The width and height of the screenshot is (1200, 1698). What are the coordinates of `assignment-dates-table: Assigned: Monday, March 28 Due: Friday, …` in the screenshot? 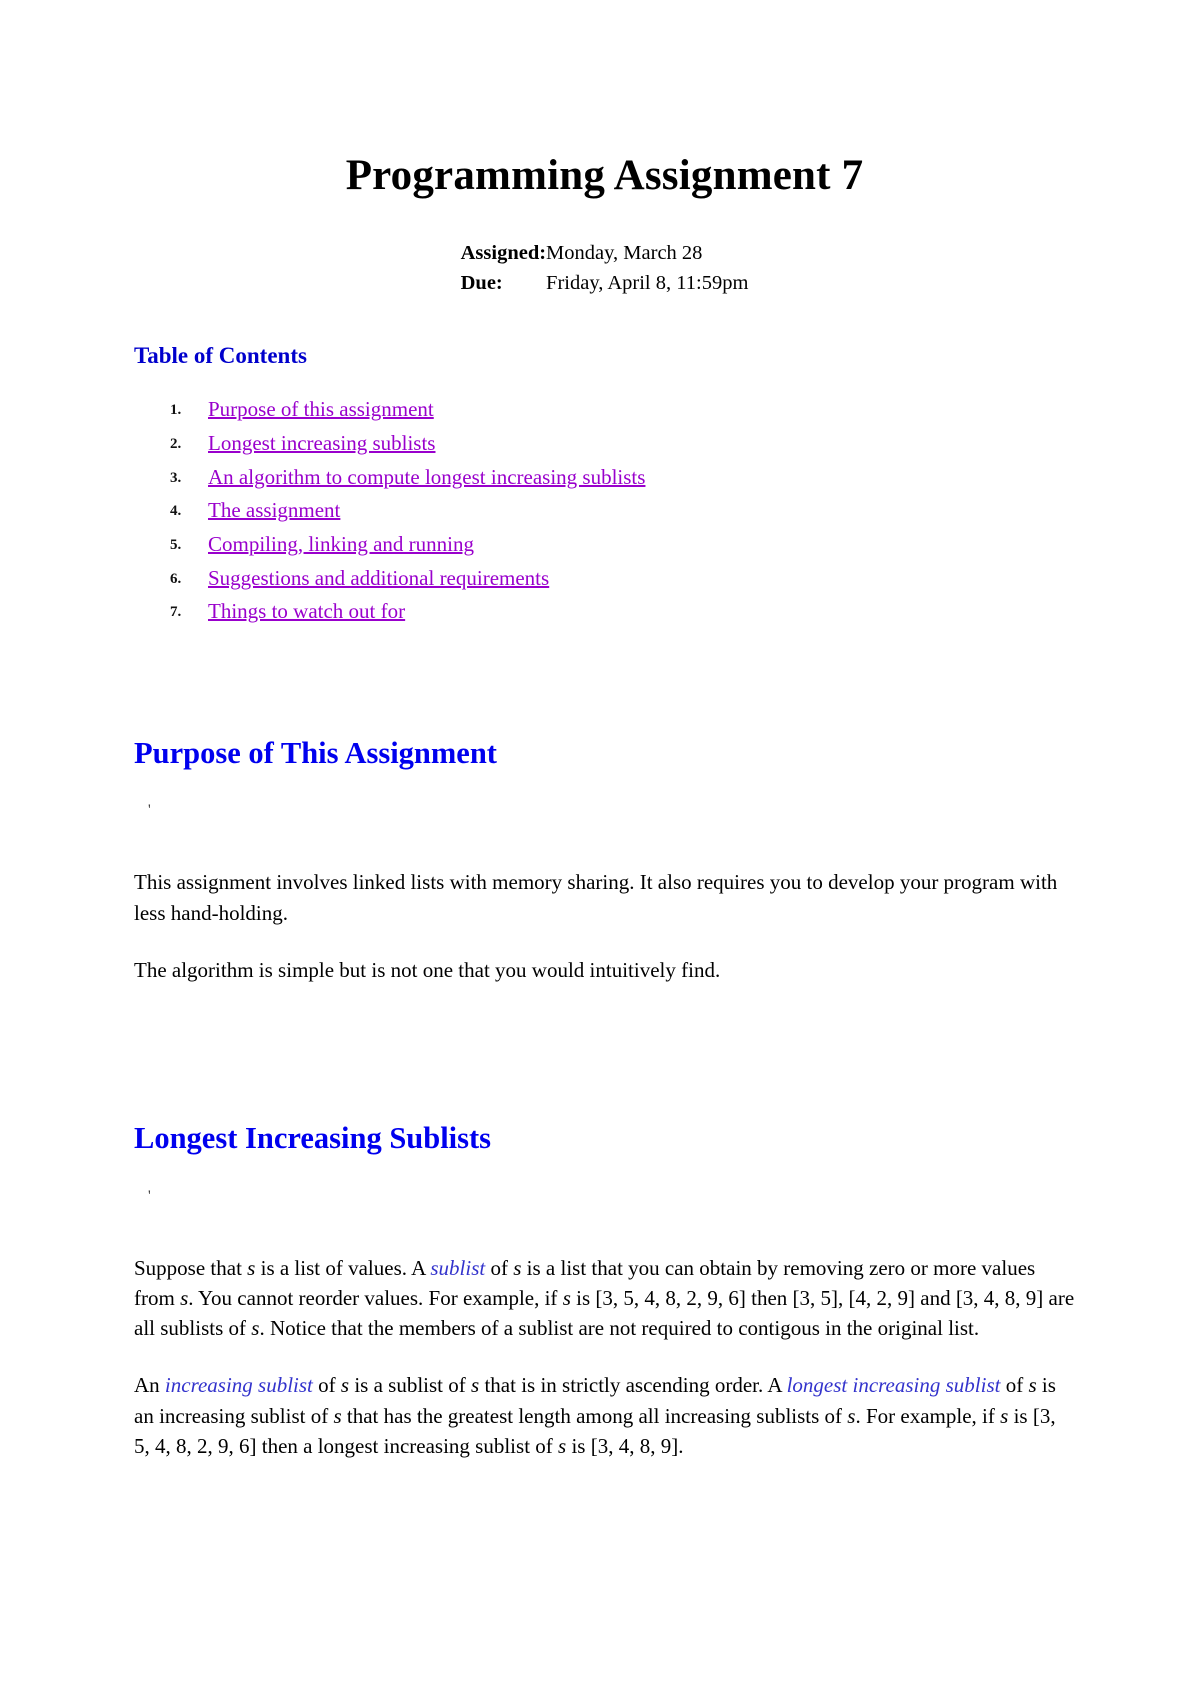 It's located at (605, 268).